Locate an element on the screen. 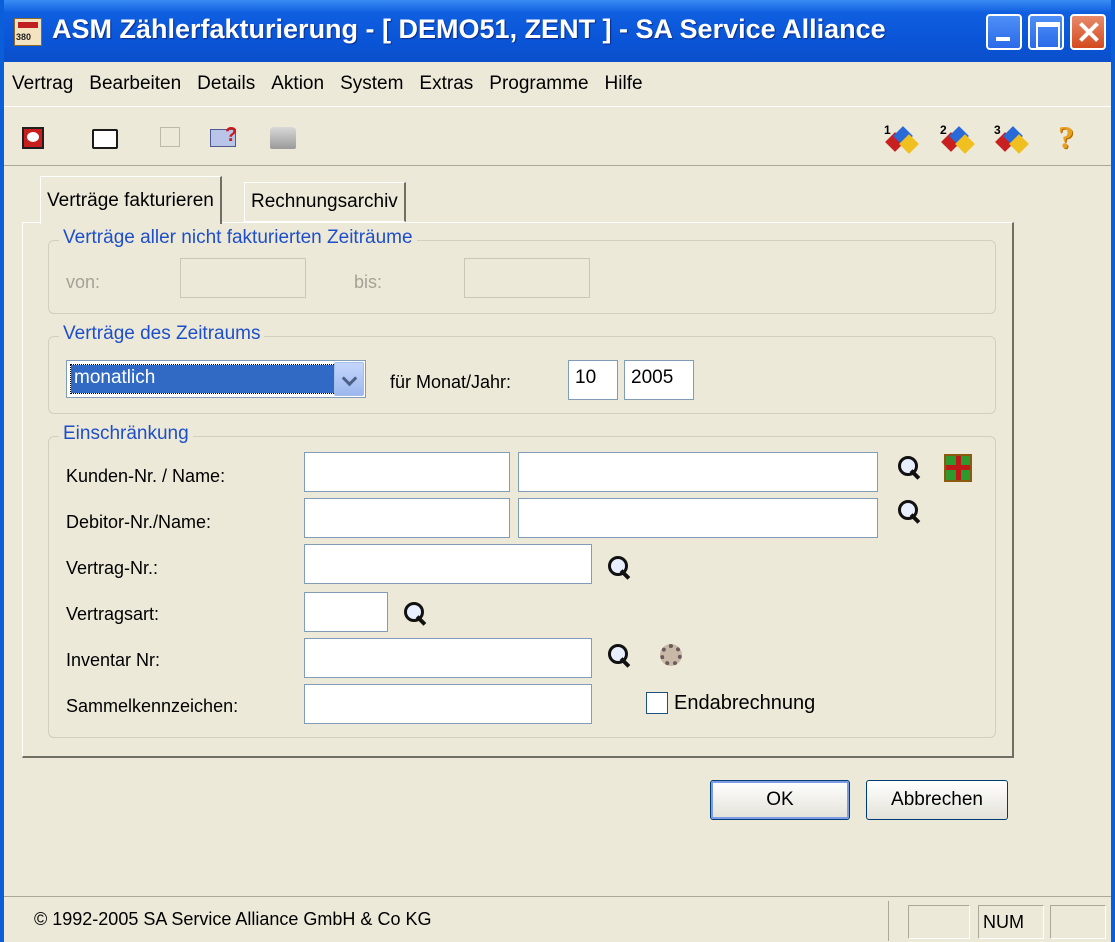 This screenshot has height=942, width=1115. help-window-icon is located at coordinates (223, 135).